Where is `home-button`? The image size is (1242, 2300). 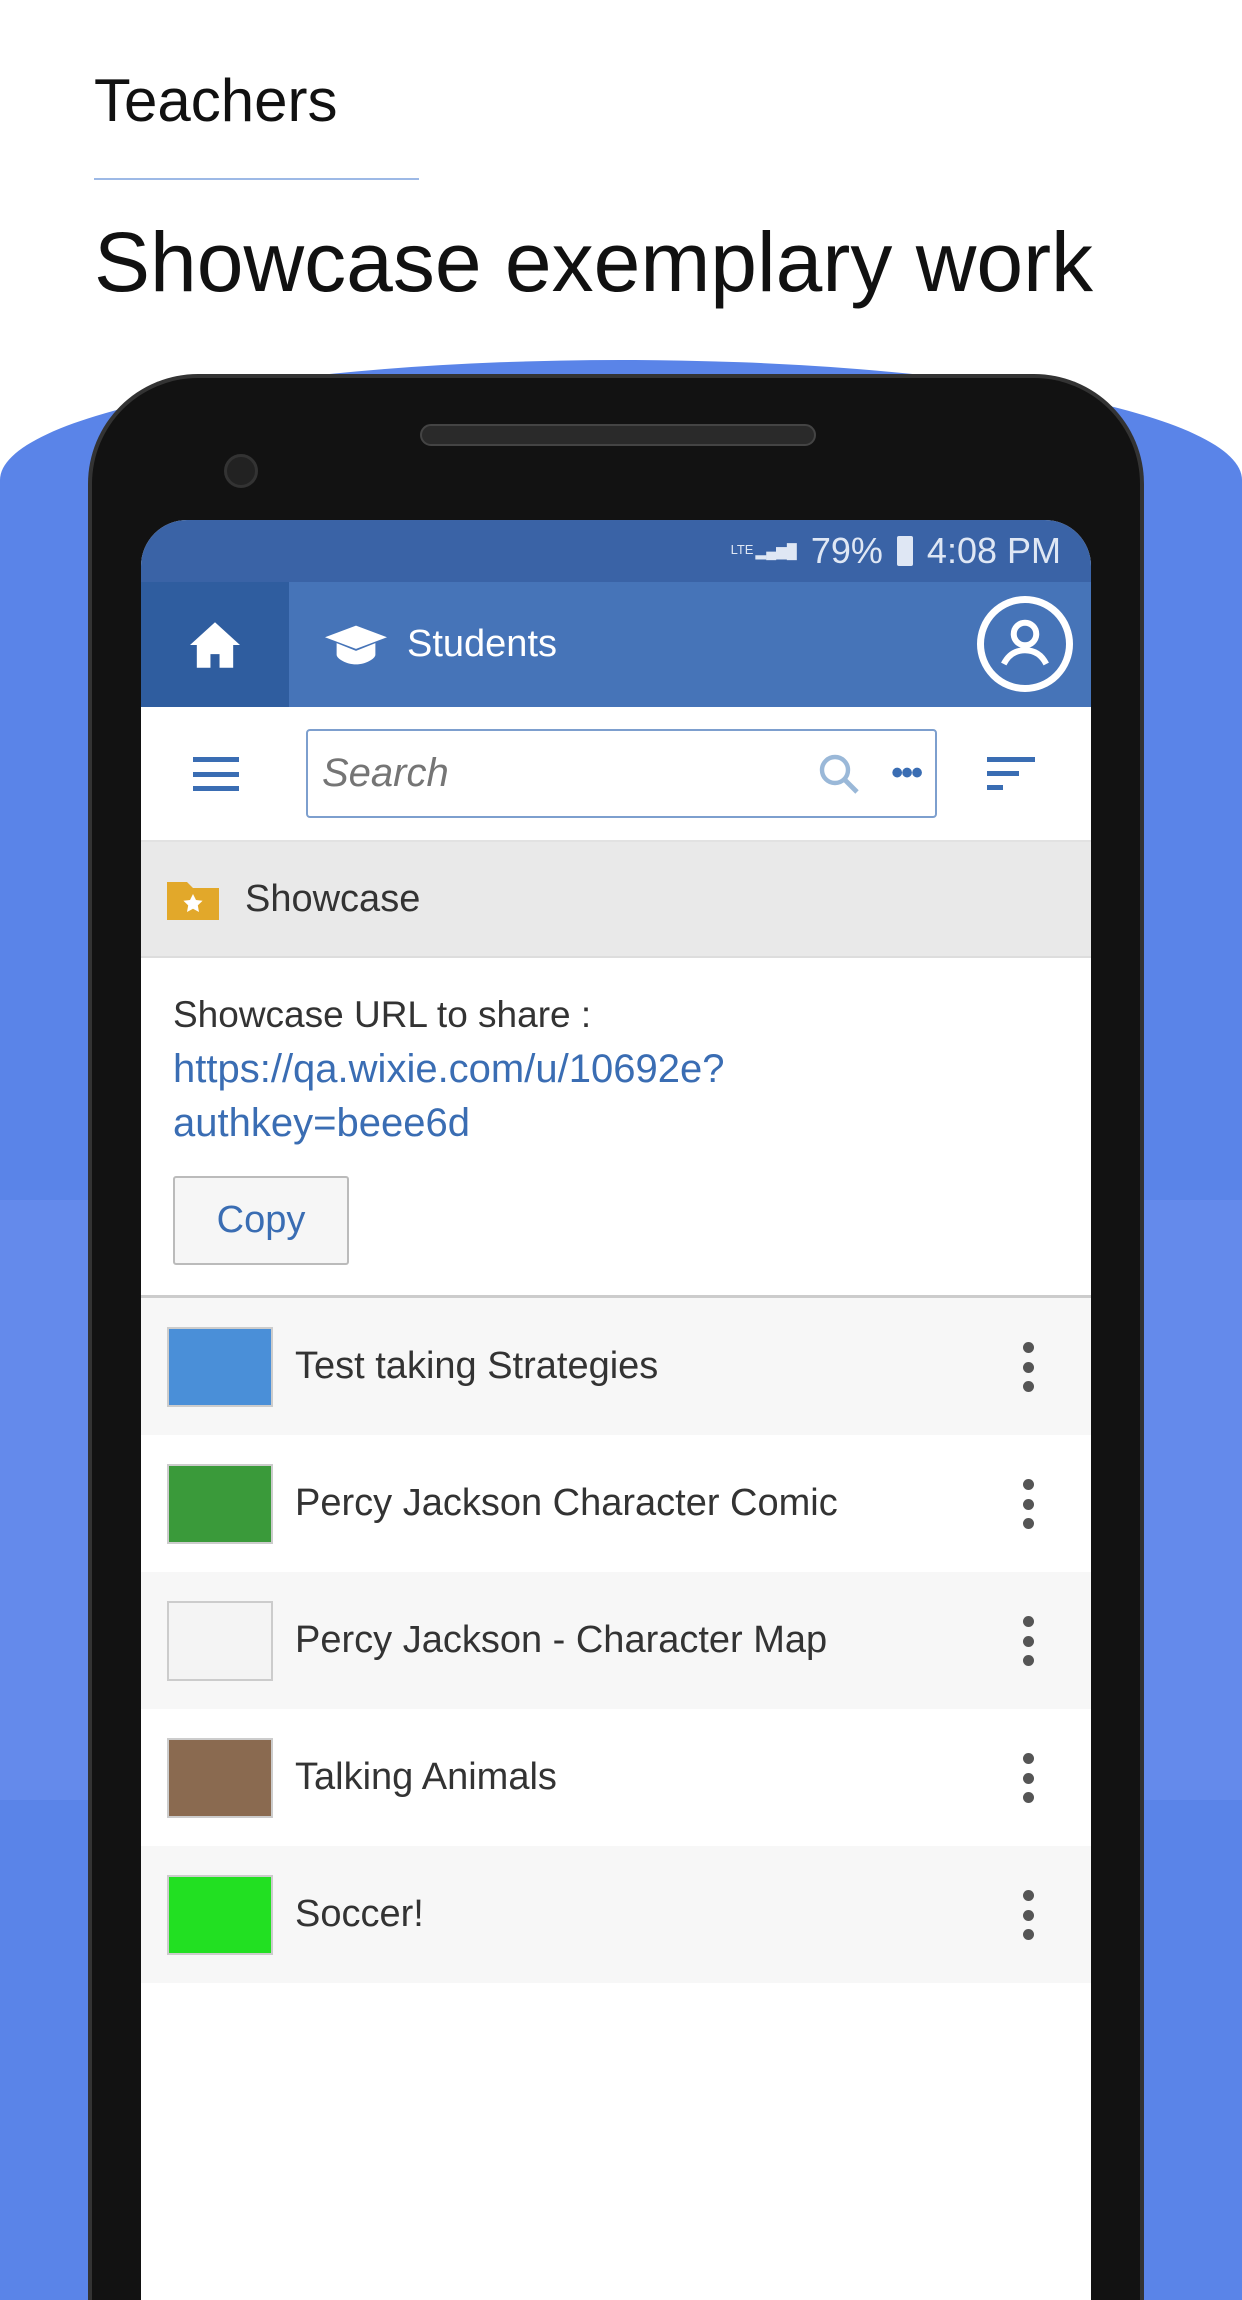 home-button is located at coordinates (215, 644).